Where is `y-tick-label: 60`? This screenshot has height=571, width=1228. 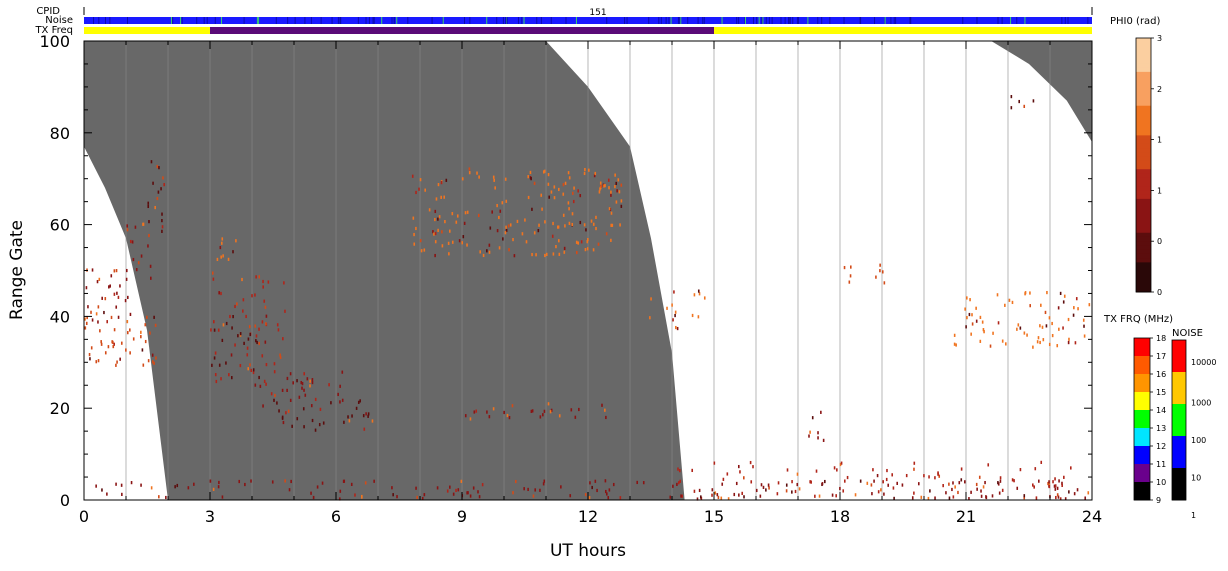
y-tick-label: 60 is located at coordinates (60, 225).